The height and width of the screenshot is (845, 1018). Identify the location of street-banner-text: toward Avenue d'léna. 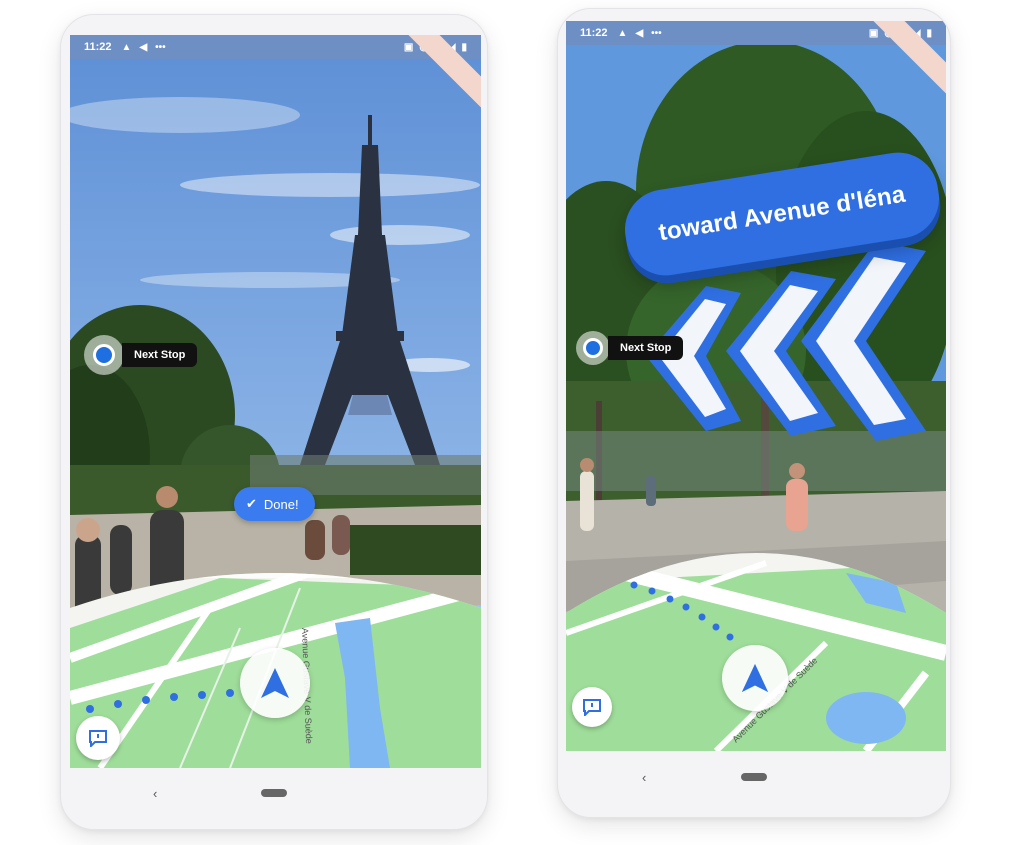
(782, 213).